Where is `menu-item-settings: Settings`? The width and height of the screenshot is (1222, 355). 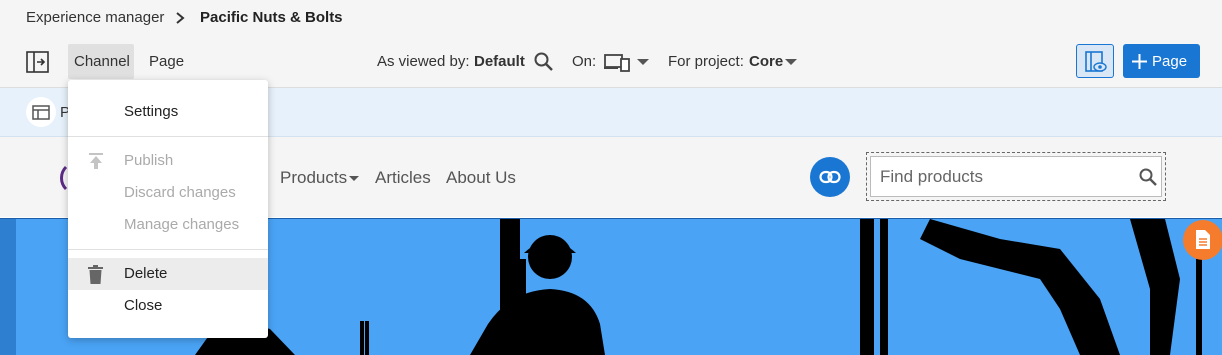
menu-item-settings: Settings is located at coordinates (168, 112).